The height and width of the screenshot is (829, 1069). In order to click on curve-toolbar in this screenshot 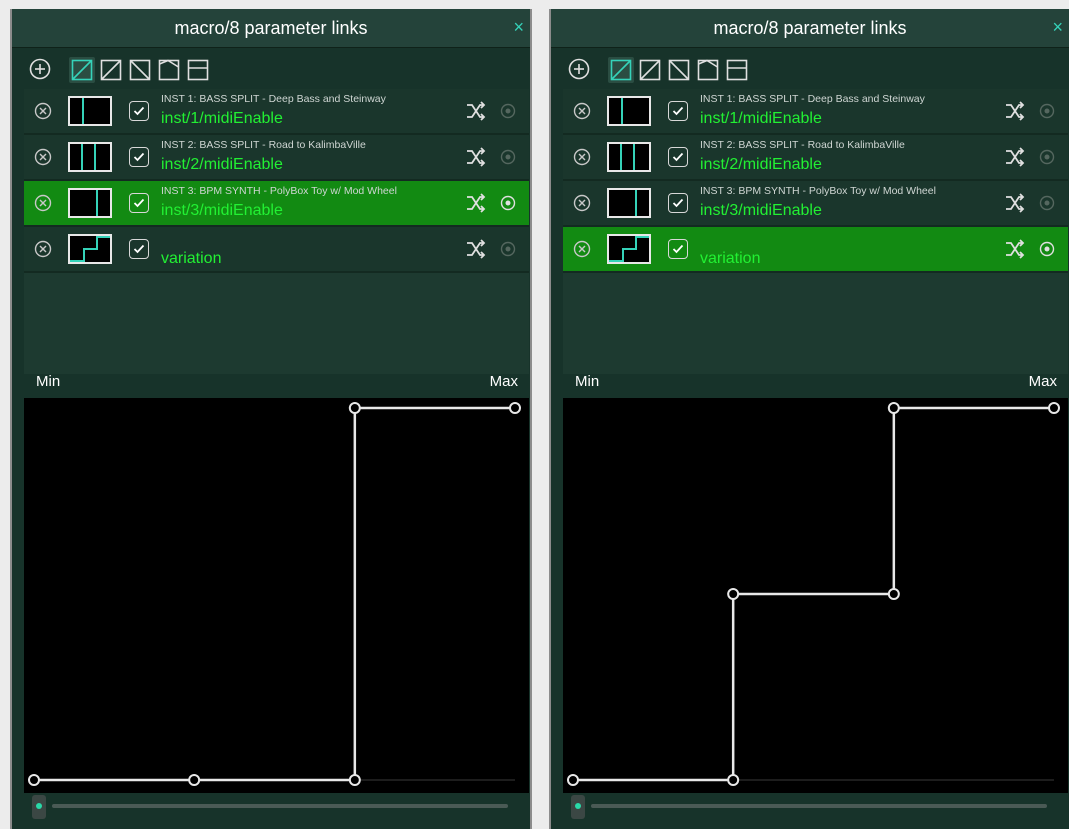, I will do `click(810, 69)`.